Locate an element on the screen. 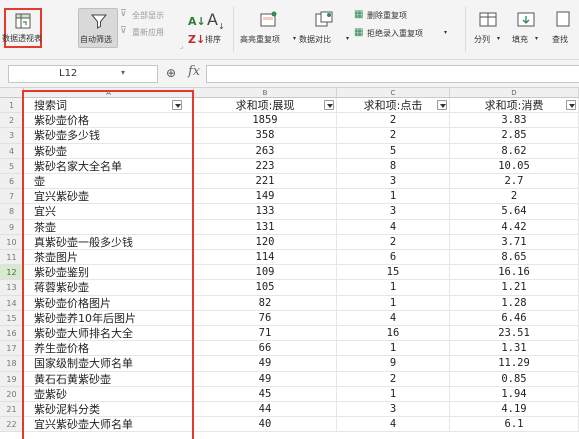  cell-views: 1859 is located at coordinates (265, 121).